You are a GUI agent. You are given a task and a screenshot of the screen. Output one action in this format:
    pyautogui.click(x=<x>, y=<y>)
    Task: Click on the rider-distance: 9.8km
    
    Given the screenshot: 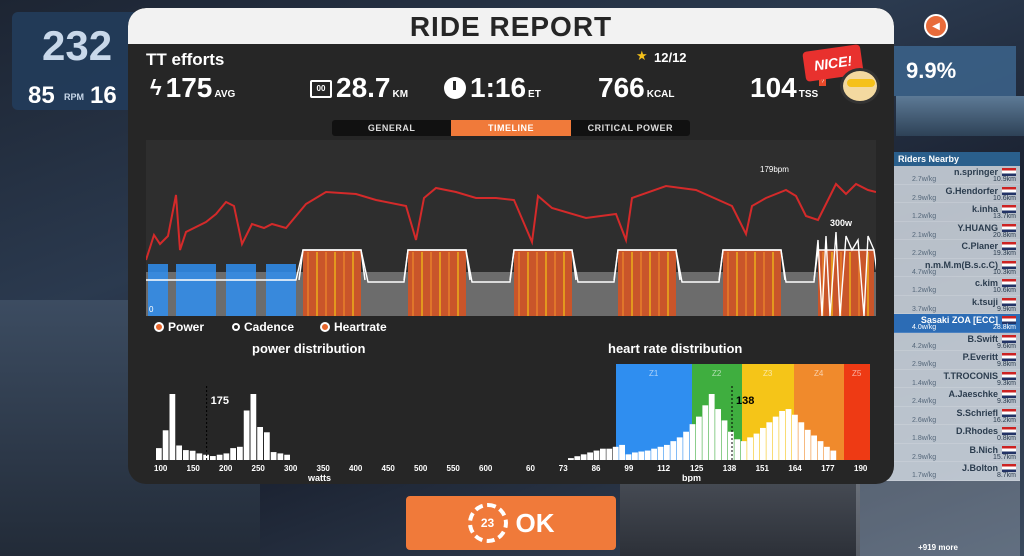 What is the action you would take?
    pyautogui.click(x=1006, y=364)
    